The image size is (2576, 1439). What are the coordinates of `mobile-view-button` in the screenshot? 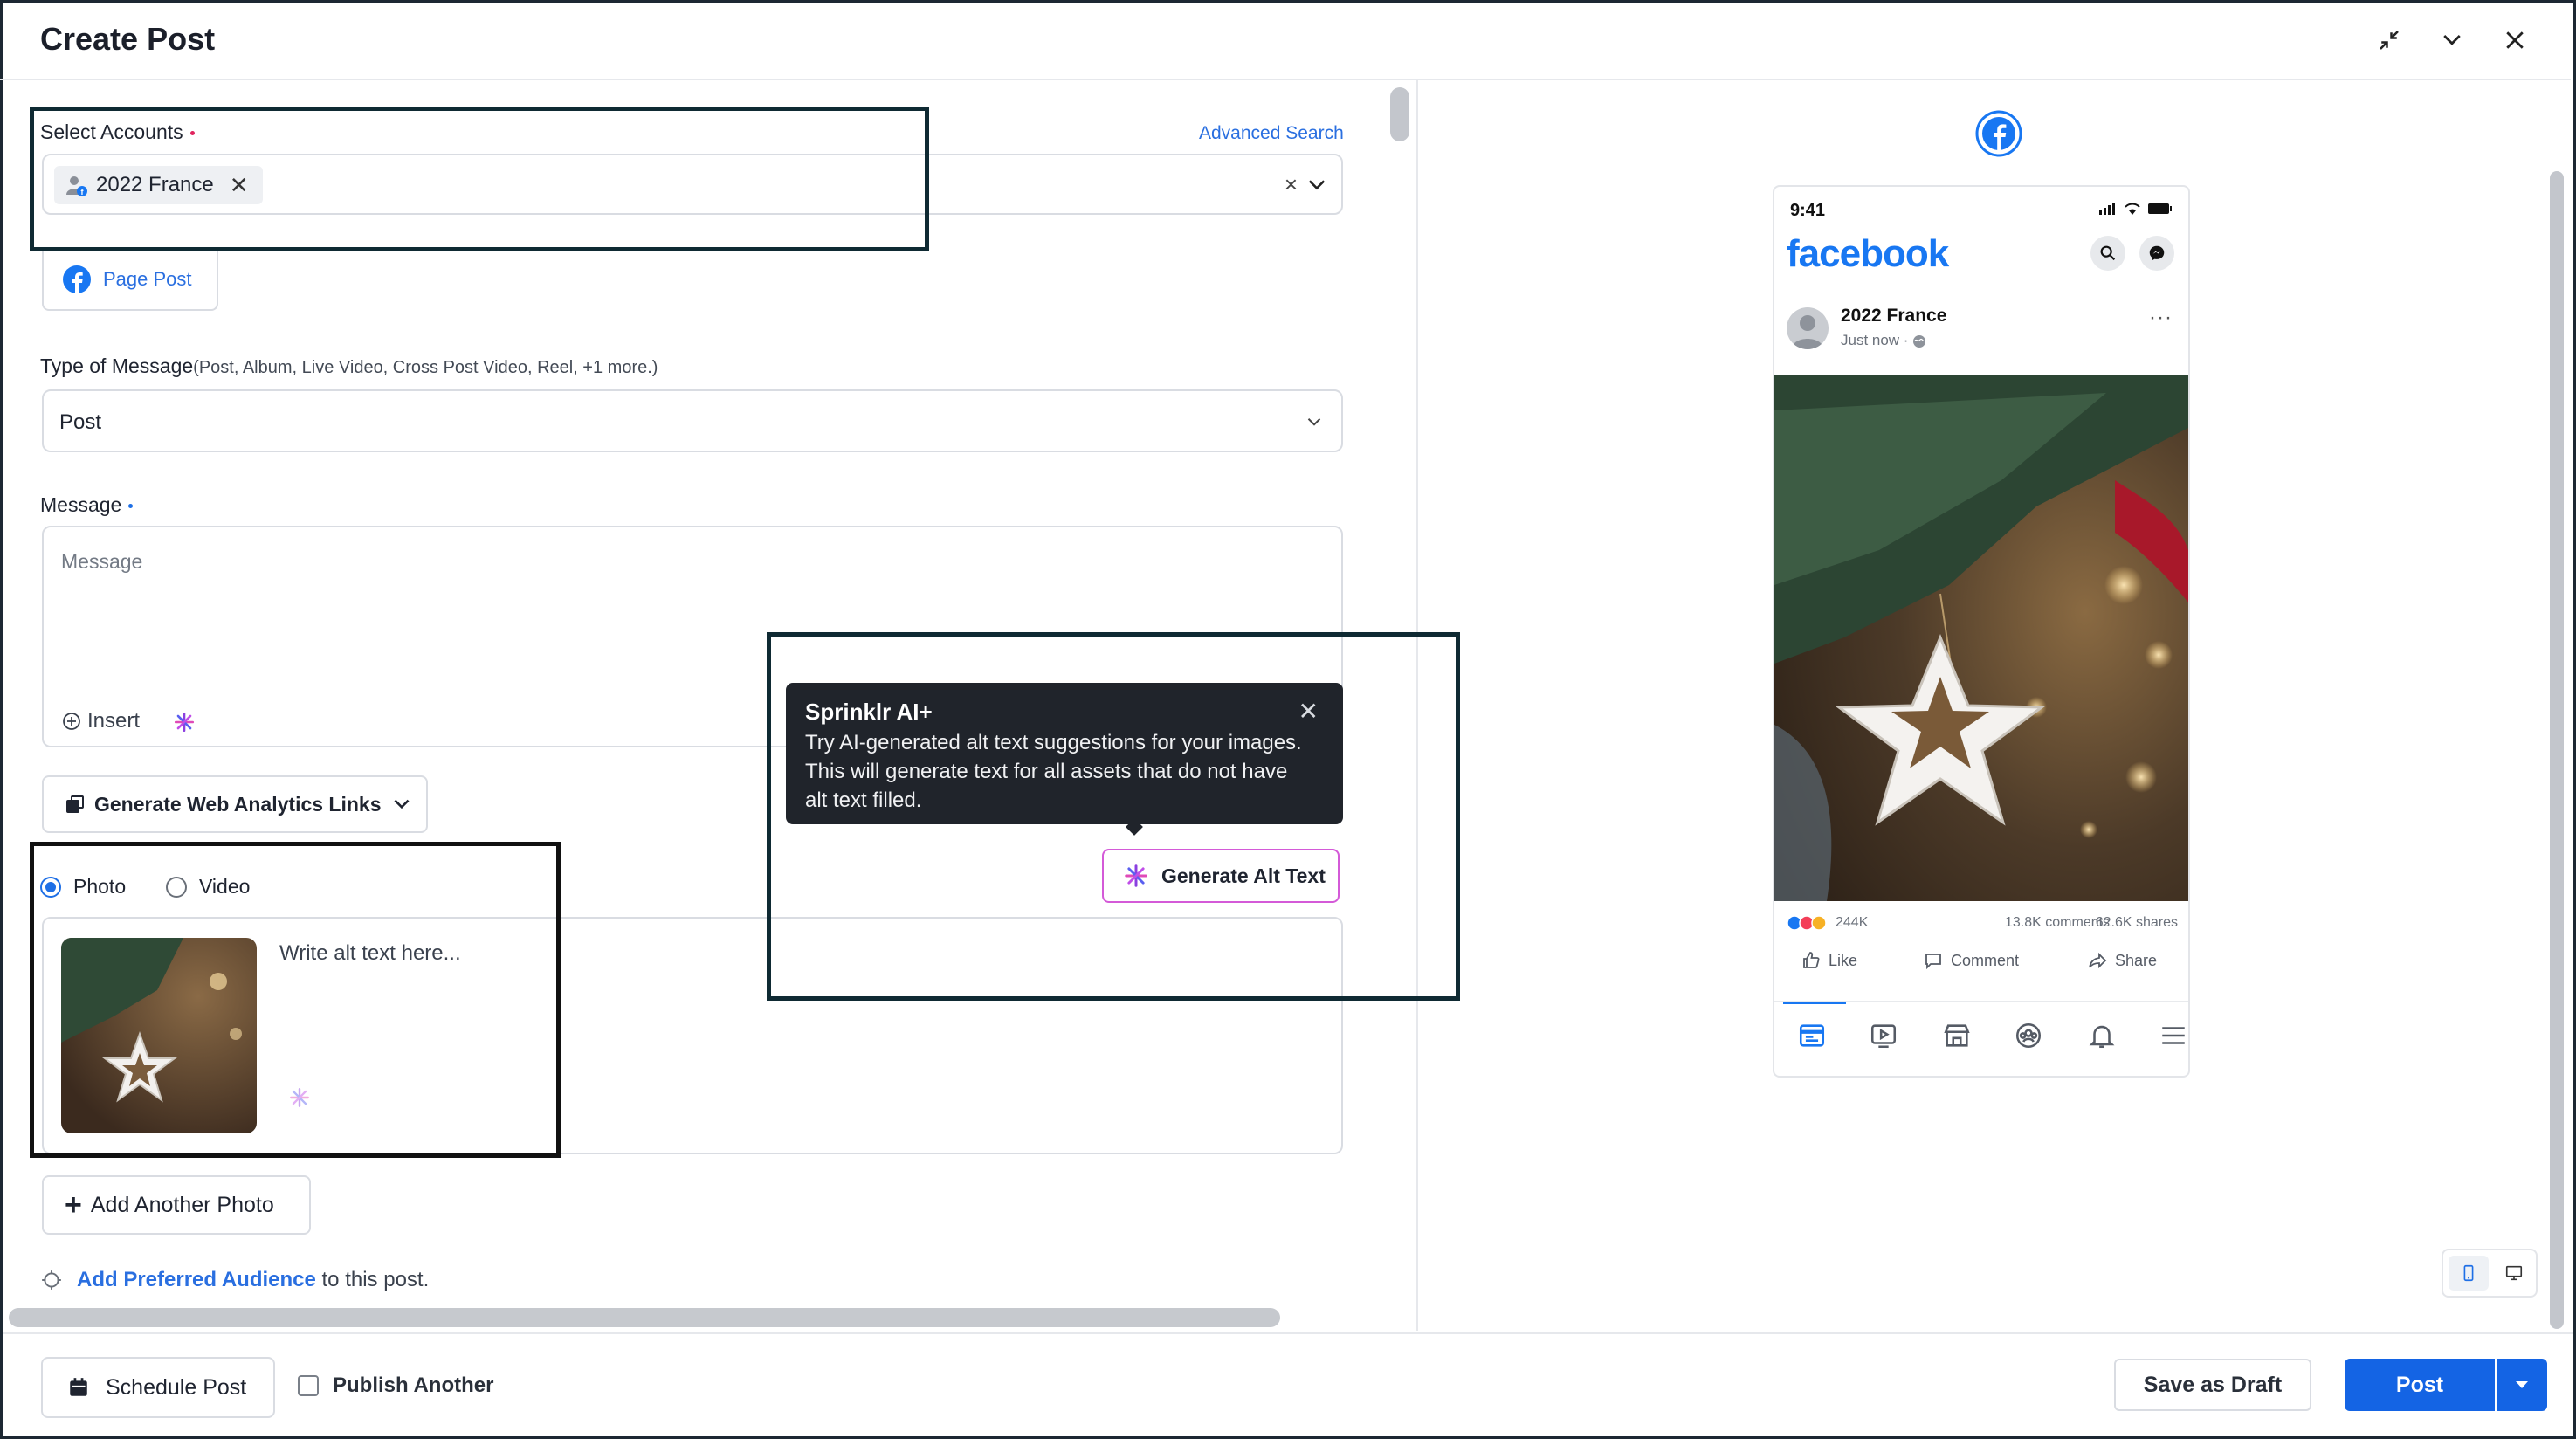 It's located at (2469, 1273).